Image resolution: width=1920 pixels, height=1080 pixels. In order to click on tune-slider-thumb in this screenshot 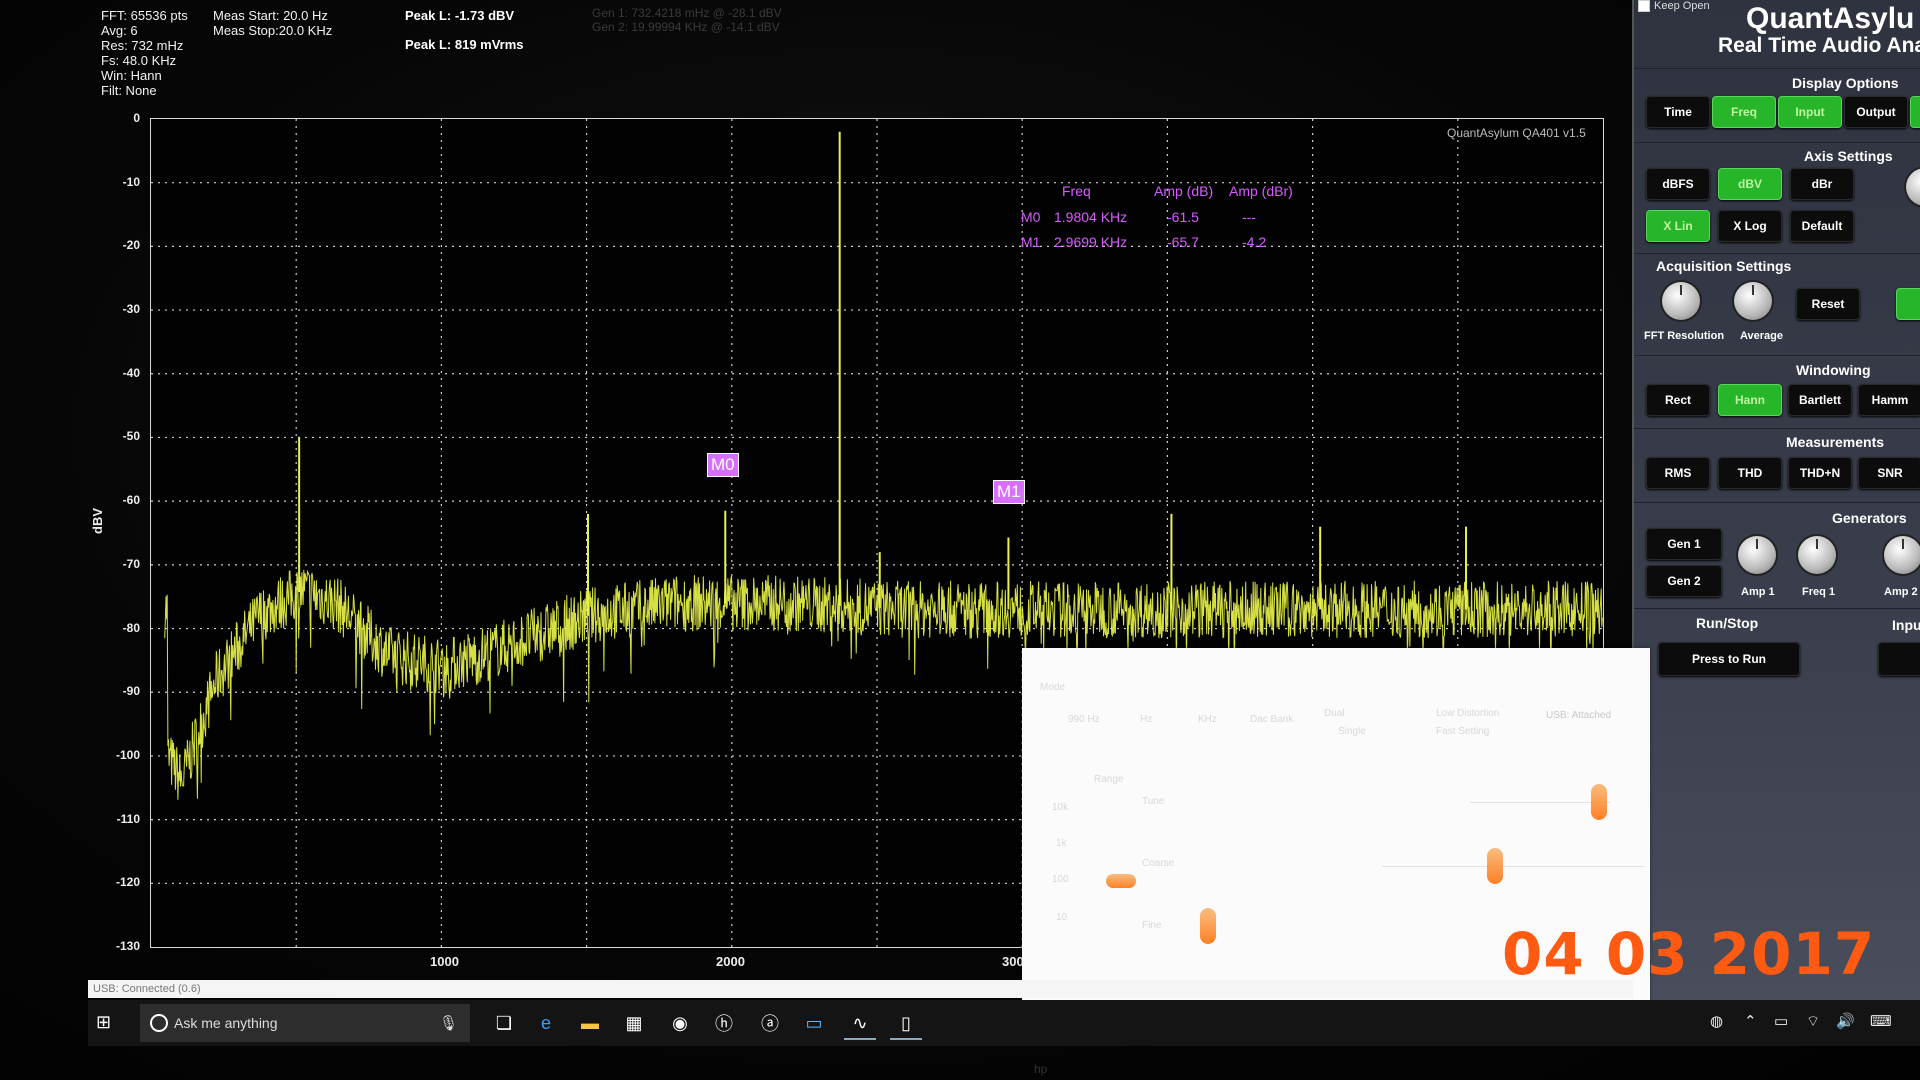, I will do `click(1599, 802)`.